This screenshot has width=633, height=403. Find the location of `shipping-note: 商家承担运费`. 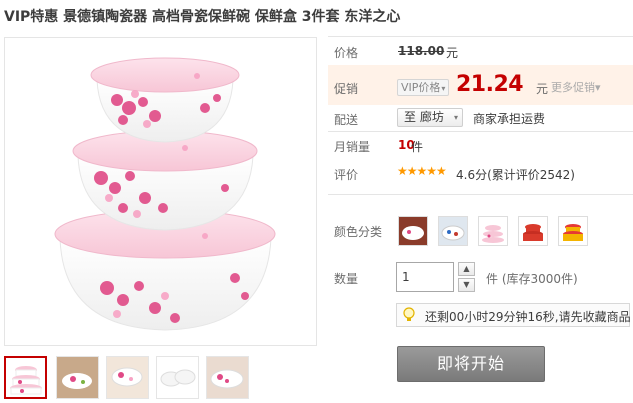

shipping-note: 商家承担运费 is located at coordinates (509, 119).